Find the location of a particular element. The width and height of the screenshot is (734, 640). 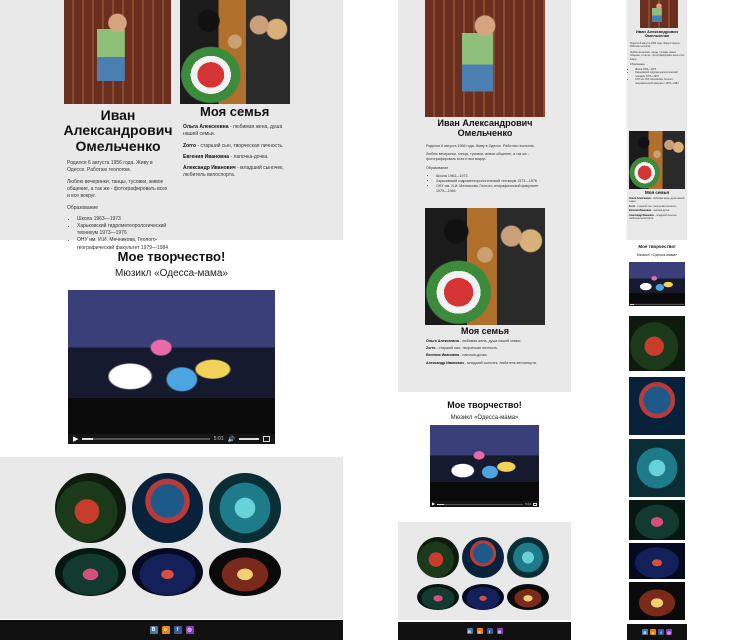

video-player: ▶ 5:01 🔊 is located at coordinates (171, 367).